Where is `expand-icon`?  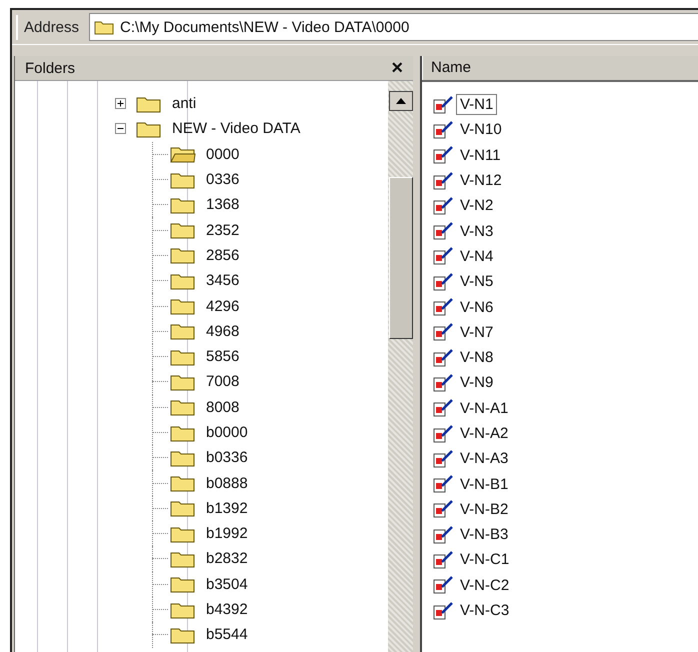 expand-icon is located at coordinates (120, 104).